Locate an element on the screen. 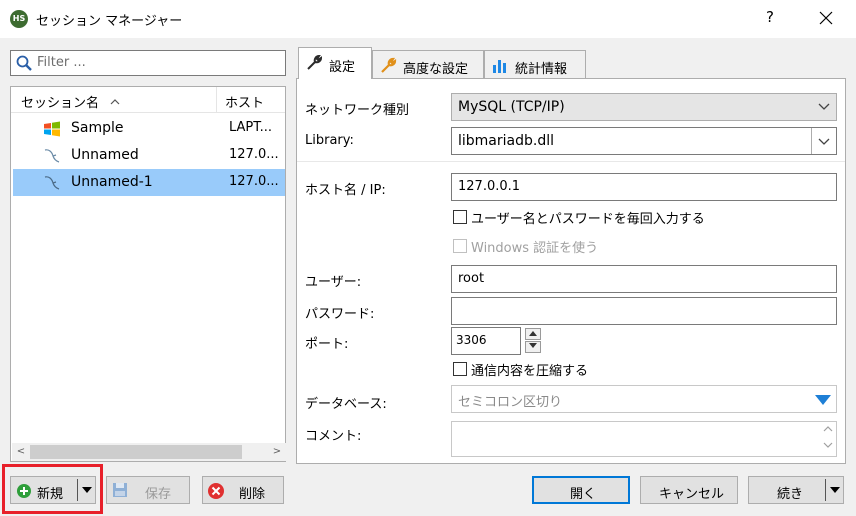  compressed-checkbox is located at coordinates (460, 369).